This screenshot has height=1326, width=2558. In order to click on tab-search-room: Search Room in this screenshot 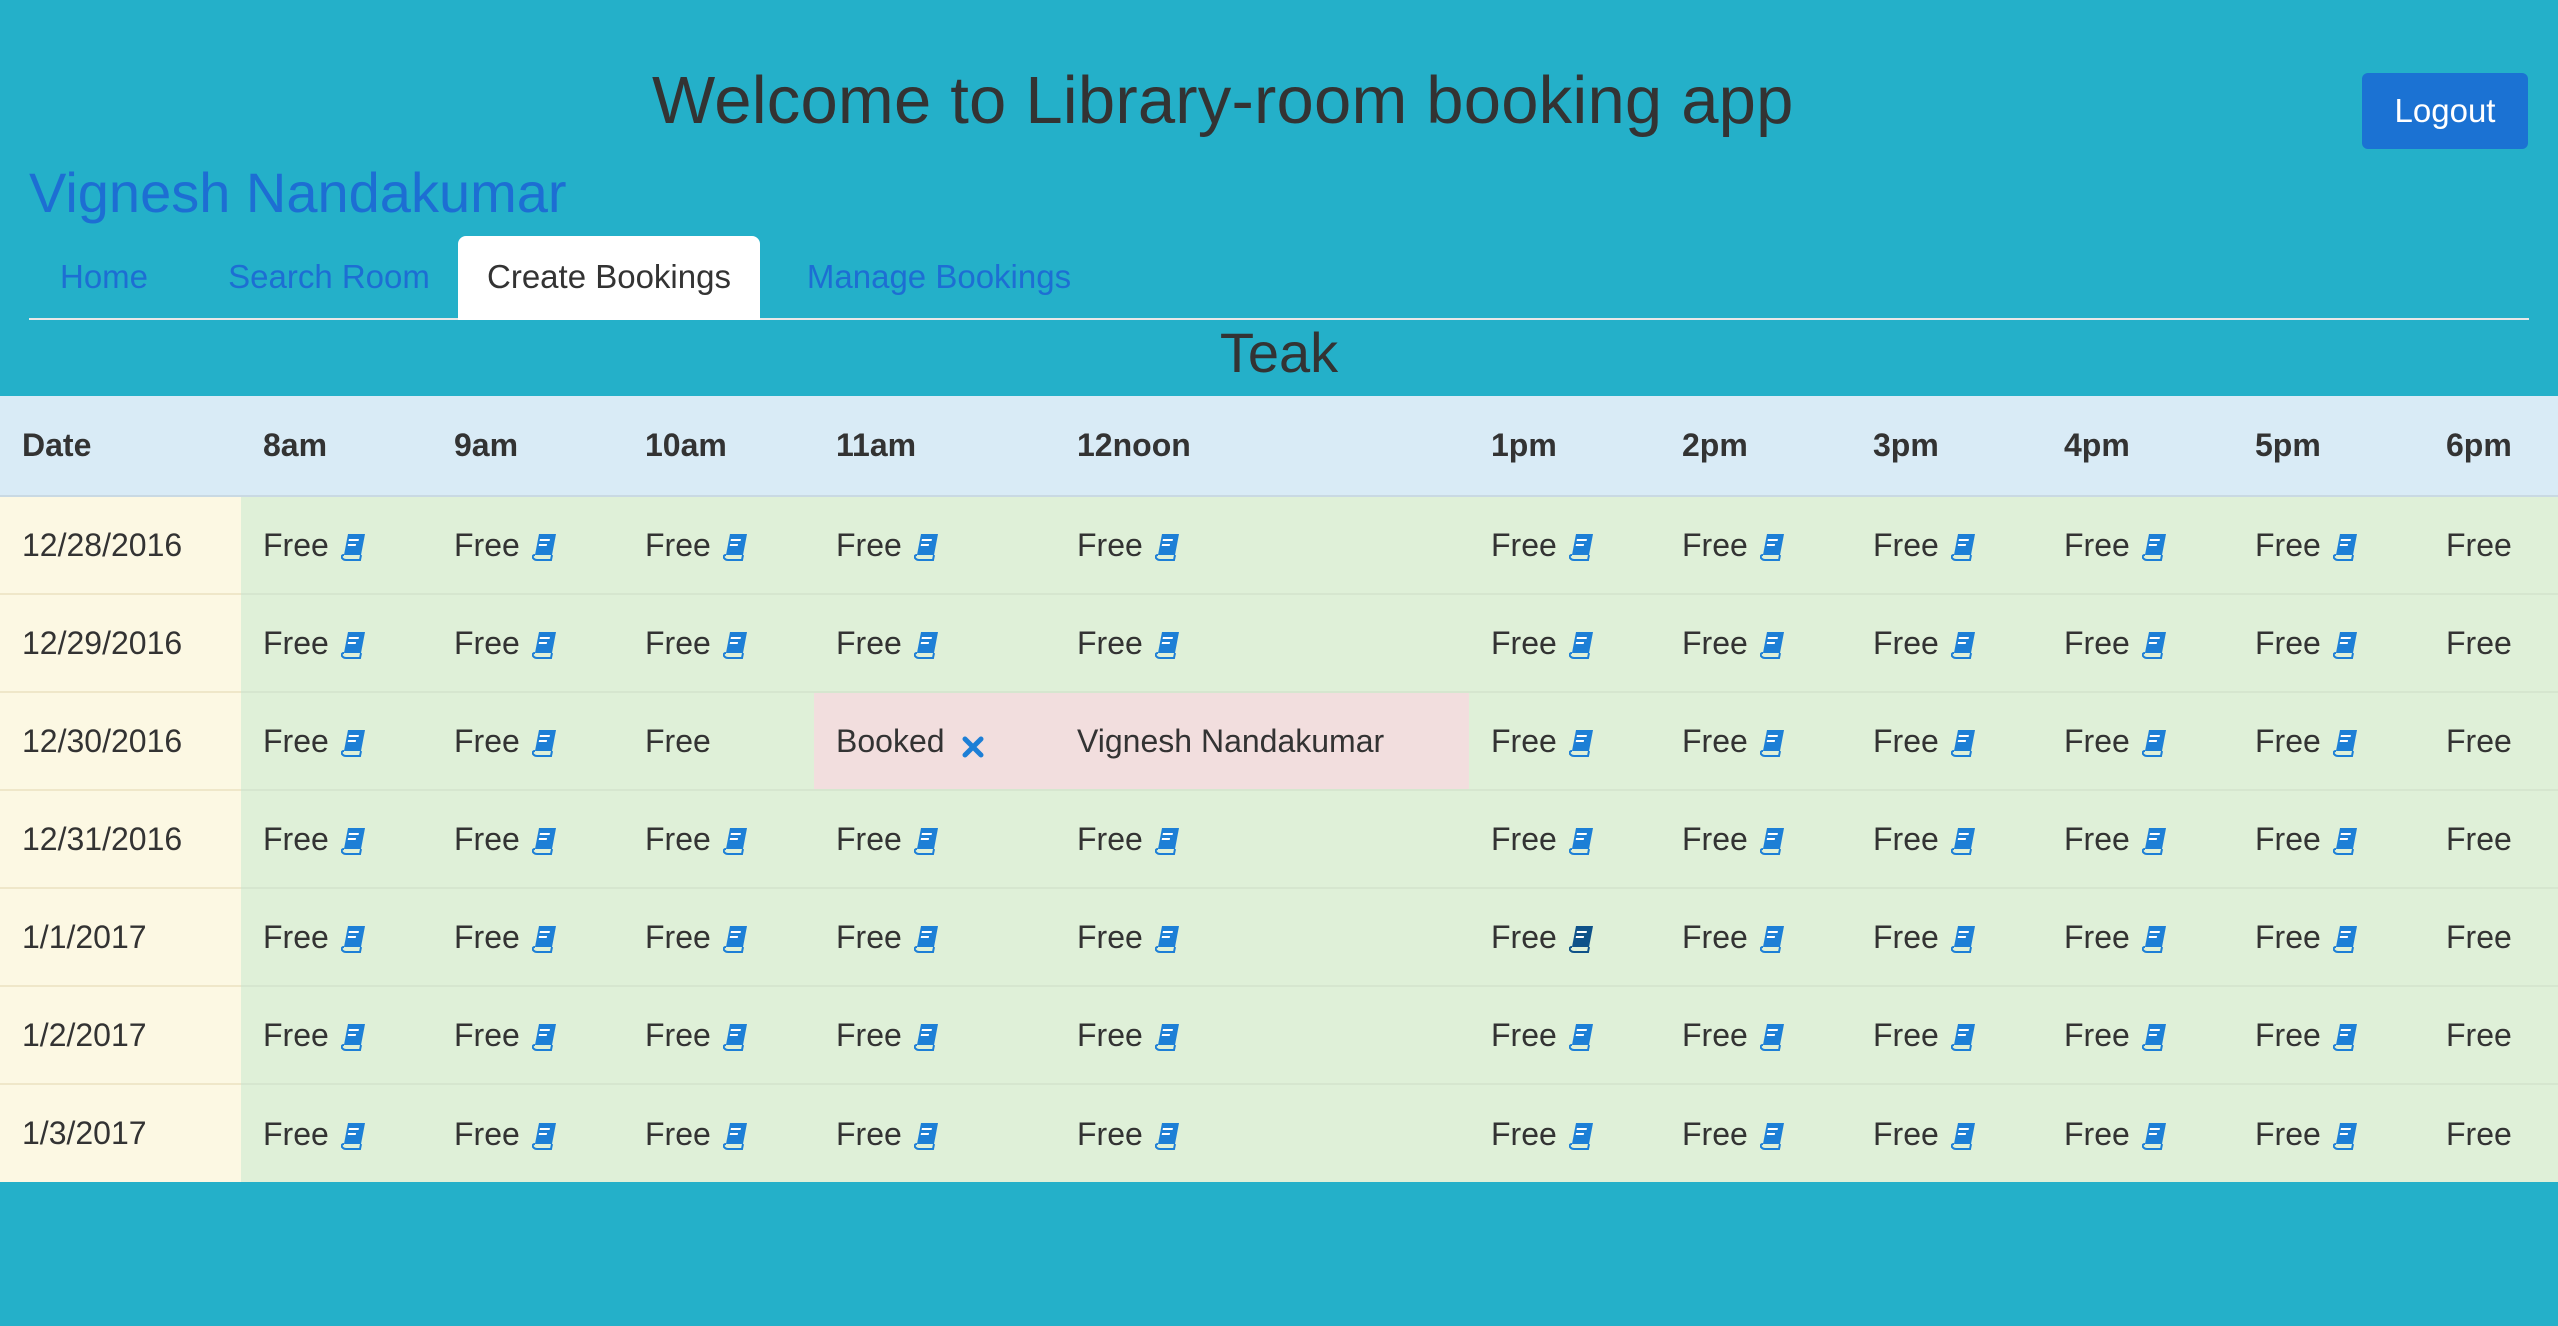, I will do `click(329, 277)`.